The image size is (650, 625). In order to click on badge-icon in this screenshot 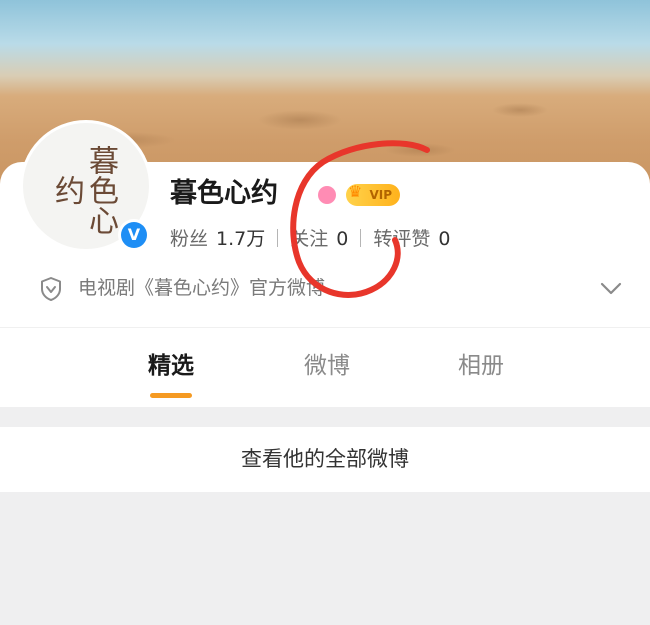, I will do `click(327, 195)`.